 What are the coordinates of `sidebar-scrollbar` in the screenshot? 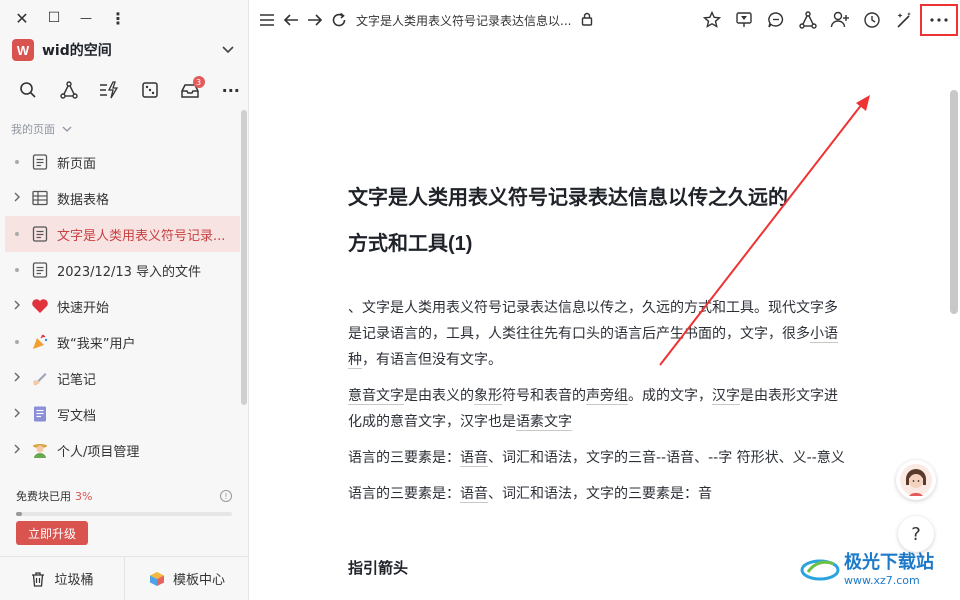 It's located at (244, 257).